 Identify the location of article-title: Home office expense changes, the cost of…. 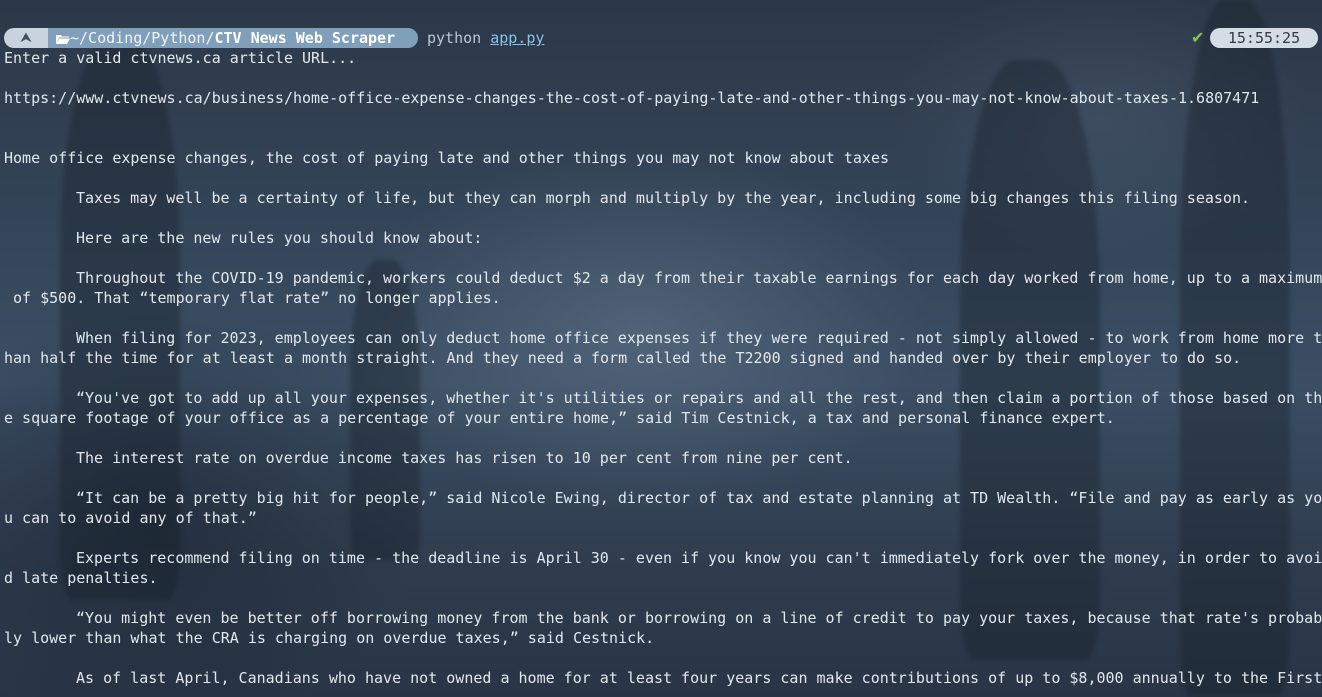
(447, 158).